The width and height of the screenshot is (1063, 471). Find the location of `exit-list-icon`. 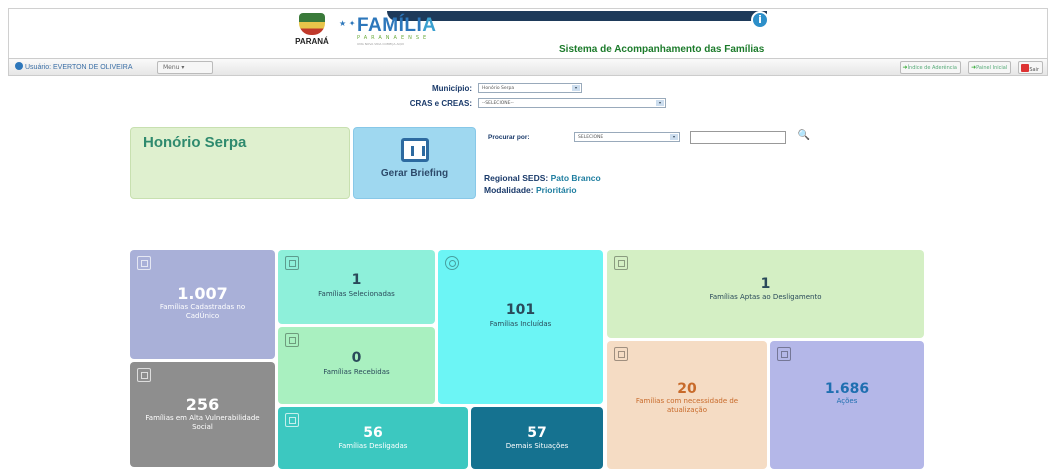

exit-list-icon is located at coordinates (292, 420).